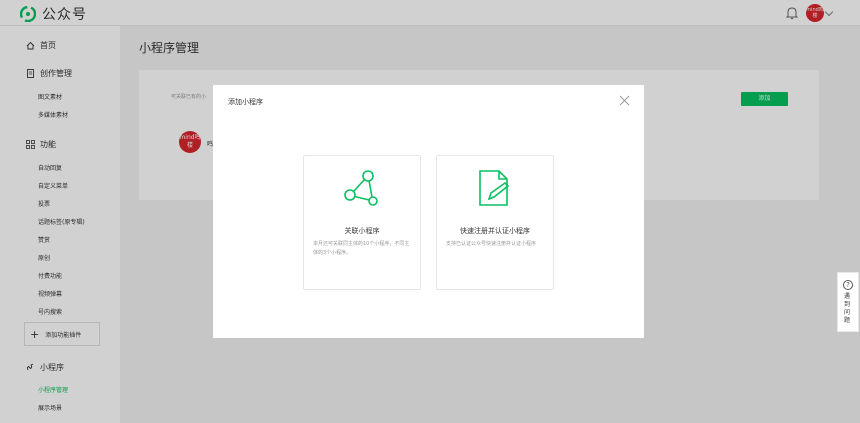  Describe the element at coordinates (495, 222) in the screenshot. I see `option-quick-register: 快速注册并认证小程序 支持已认证公众号快速注册并认证小程序` at that location.